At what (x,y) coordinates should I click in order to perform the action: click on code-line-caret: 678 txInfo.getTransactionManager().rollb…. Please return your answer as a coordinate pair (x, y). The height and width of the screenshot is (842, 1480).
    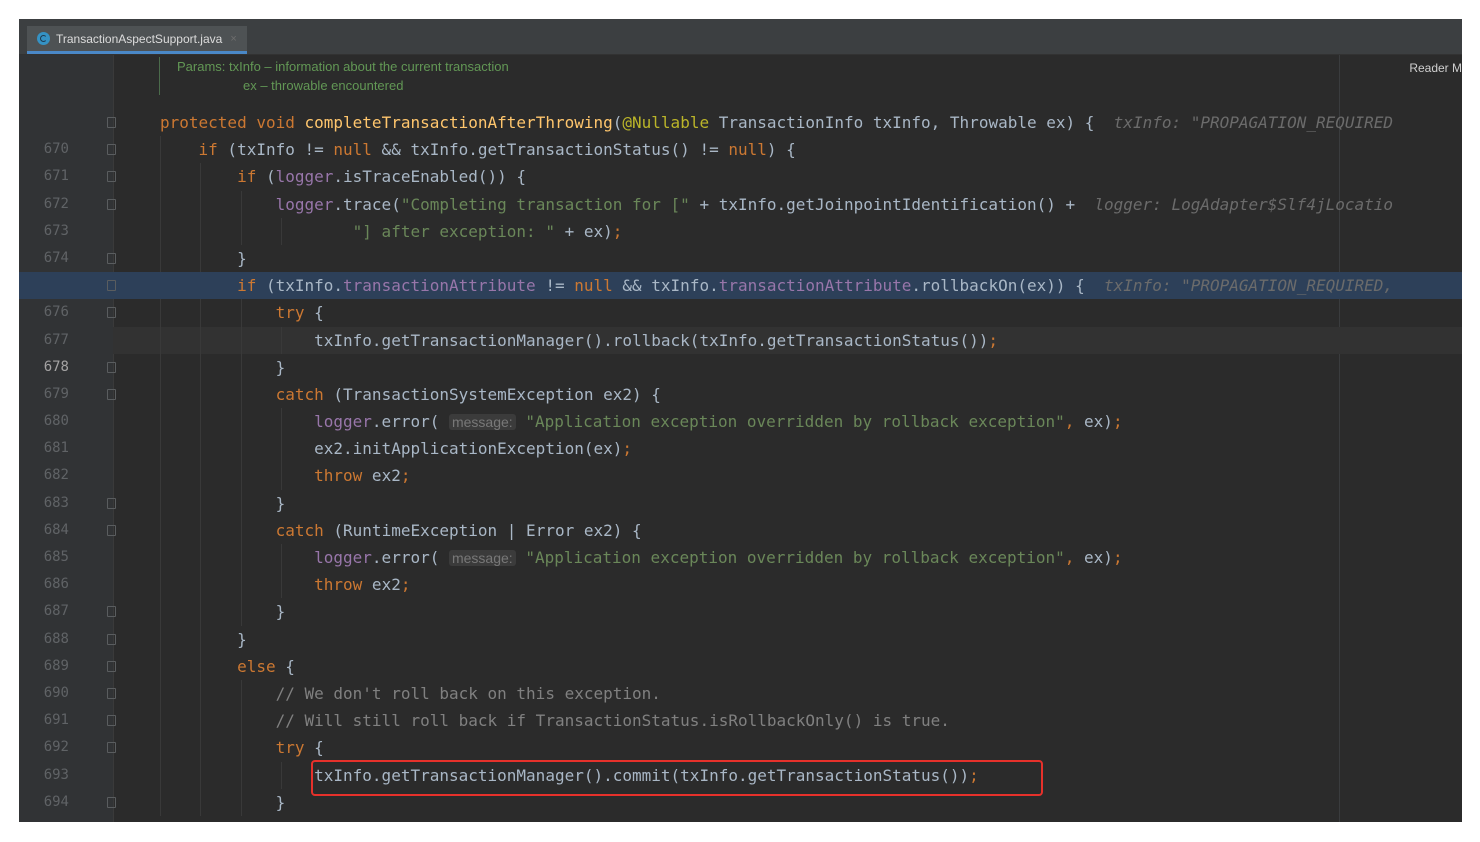
    Looking at the image, I should click on (740, 350).